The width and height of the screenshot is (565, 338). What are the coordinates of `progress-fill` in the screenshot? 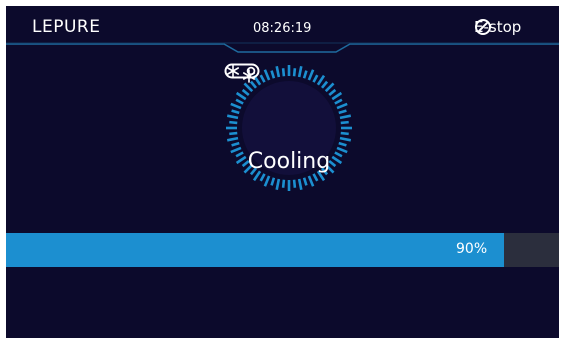 It's located at (255, 250).